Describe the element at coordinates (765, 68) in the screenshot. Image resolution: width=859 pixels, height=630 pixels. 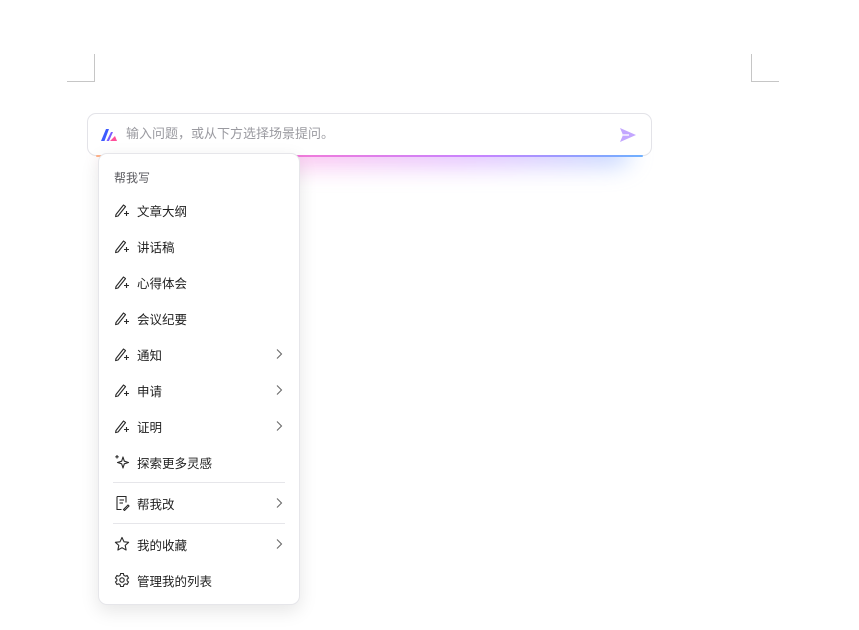
I see `page-corner-mark-right` at that location.